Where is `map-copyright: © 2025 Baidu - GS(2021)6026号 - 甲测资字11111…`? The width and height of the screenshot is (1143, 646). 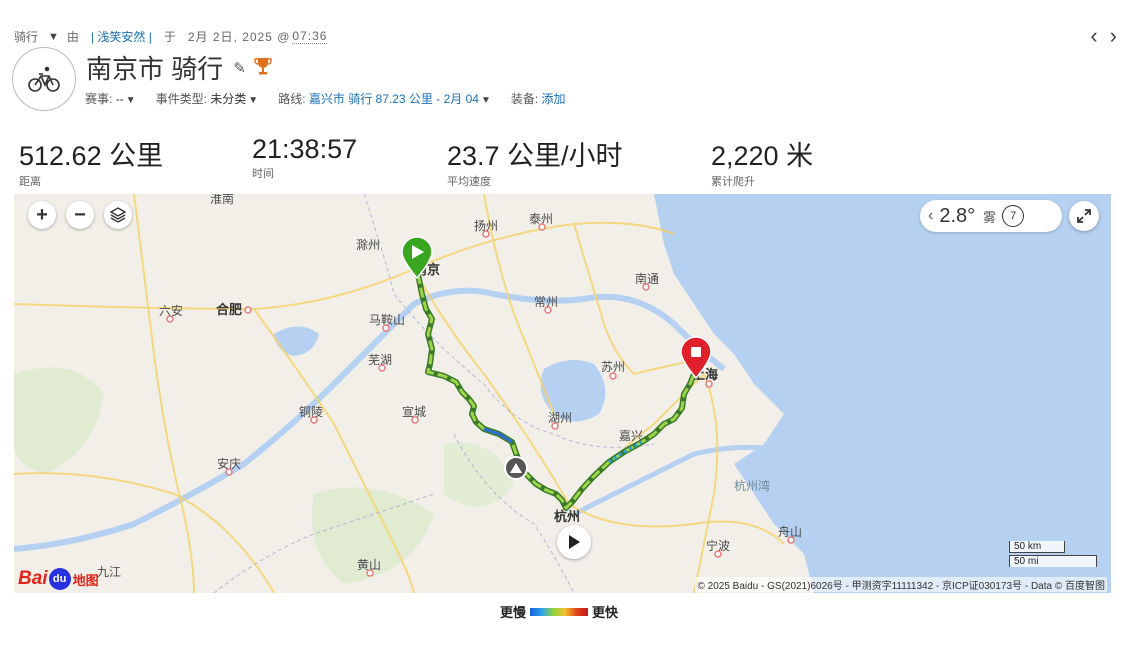 map-copyright: © 2025 Baidu - GS(2021)6026号 - 甲测资字11111… is located at coordinates (901, 584).